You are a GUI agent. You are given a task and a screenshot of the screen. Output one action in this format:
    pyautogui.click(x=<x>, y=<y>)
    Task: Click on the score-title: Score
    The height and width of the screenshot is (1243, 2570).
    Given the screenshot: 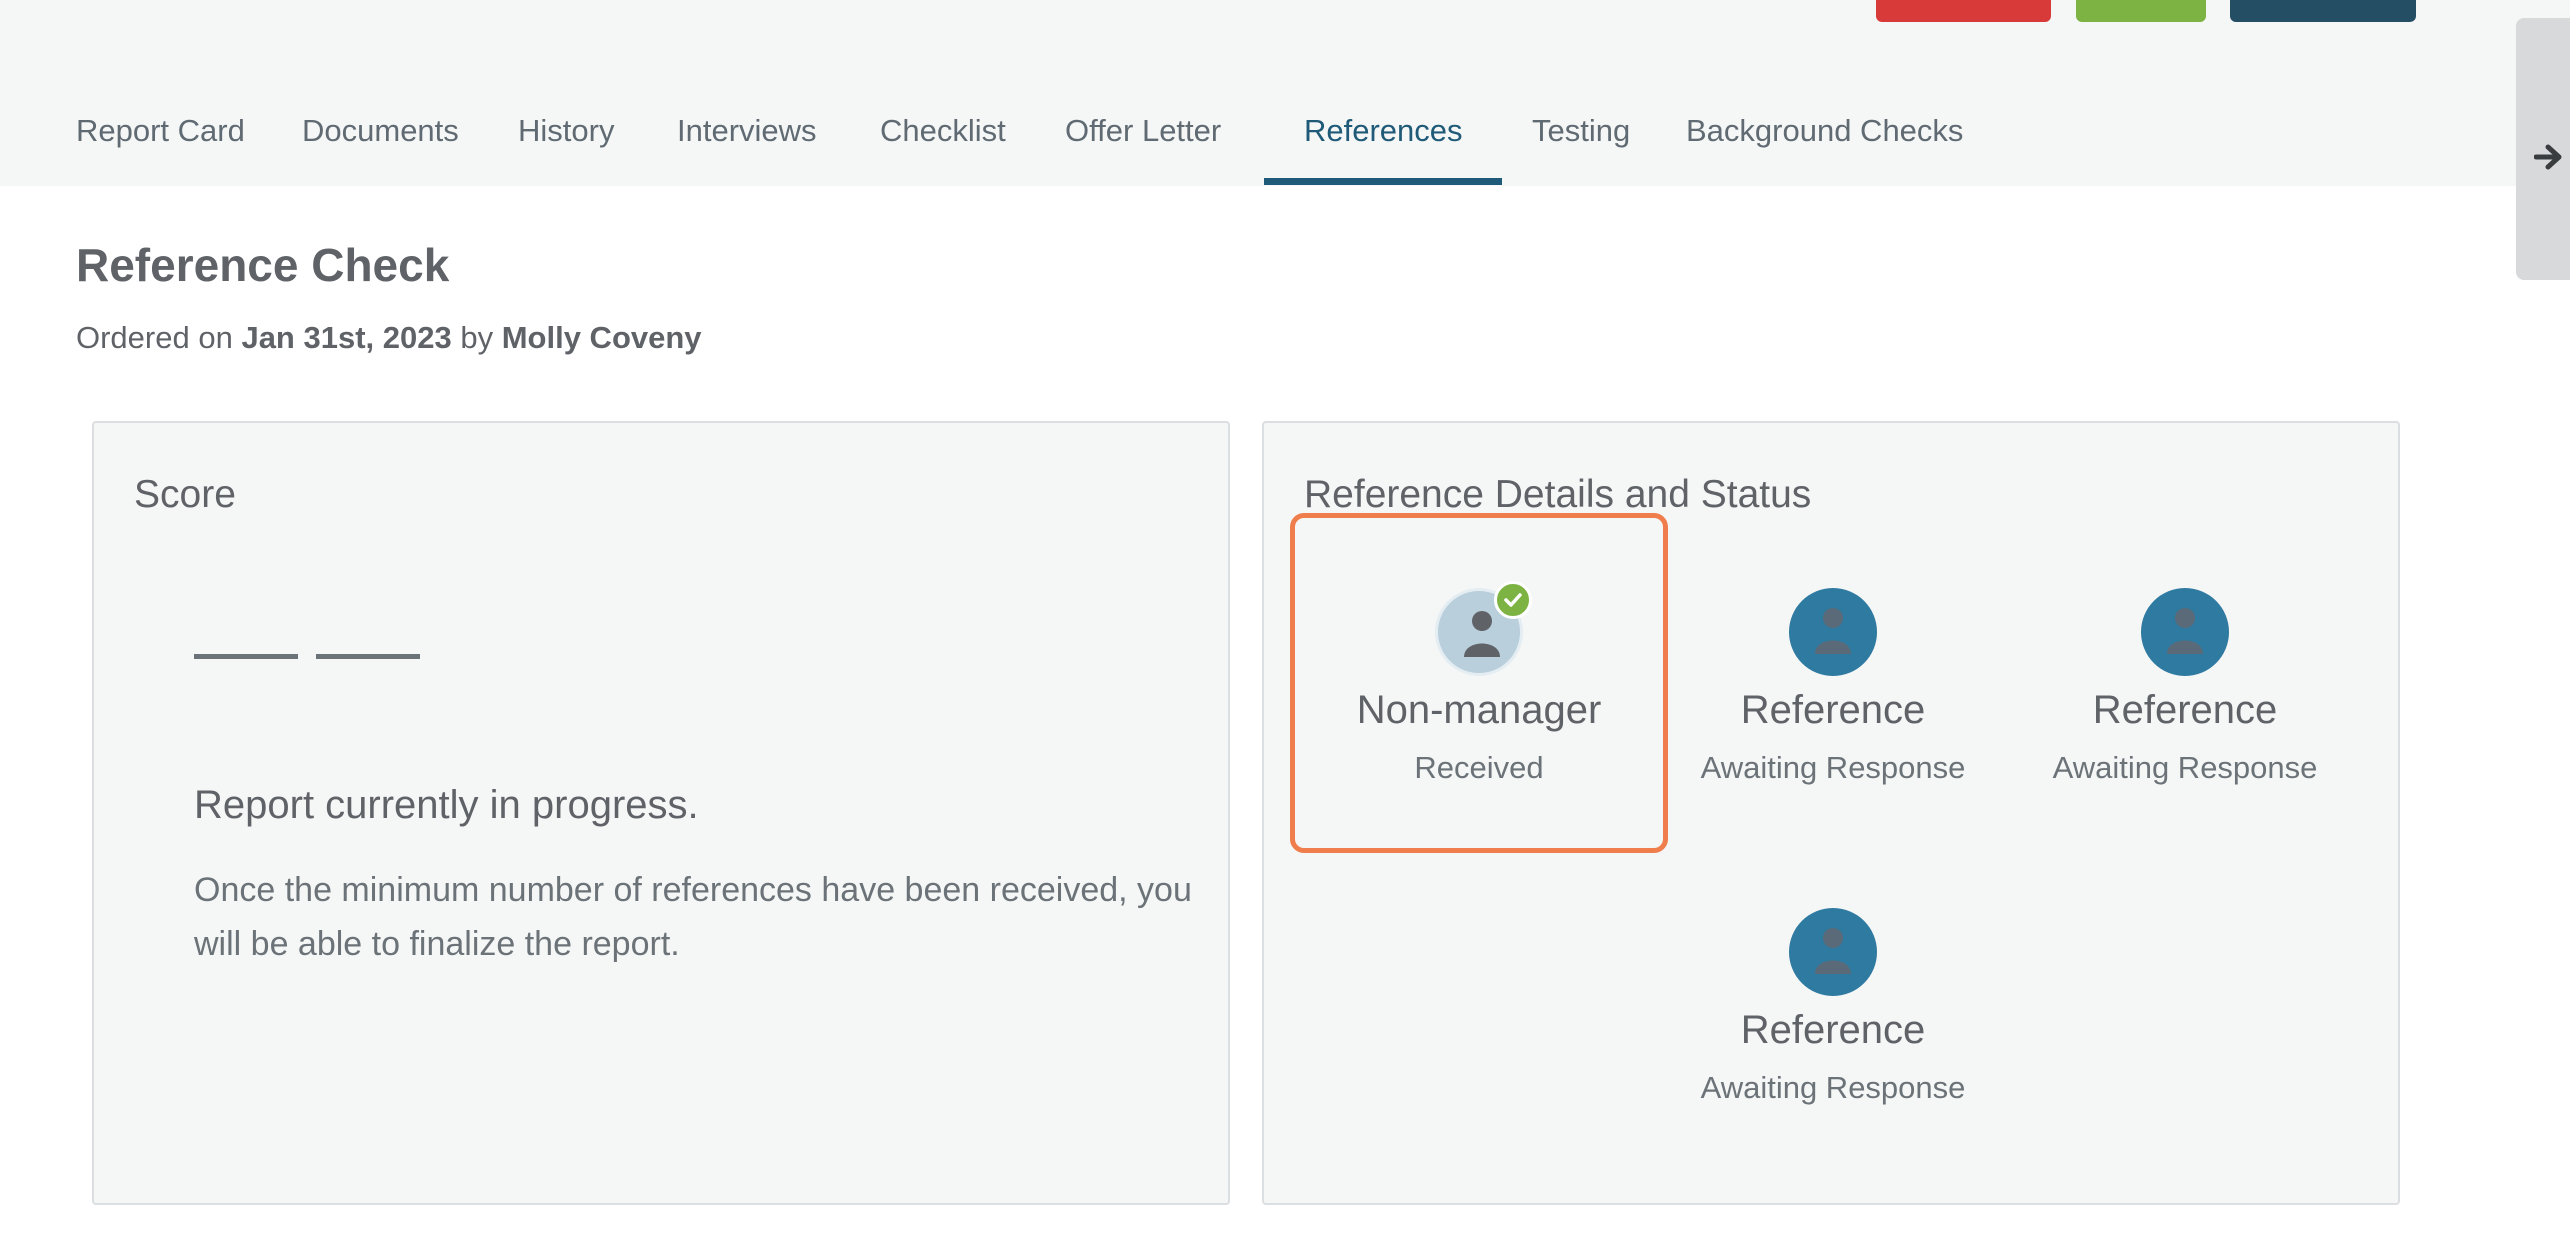 What is the action you would take?
    pyautogui.click(x=185, y=494)
    